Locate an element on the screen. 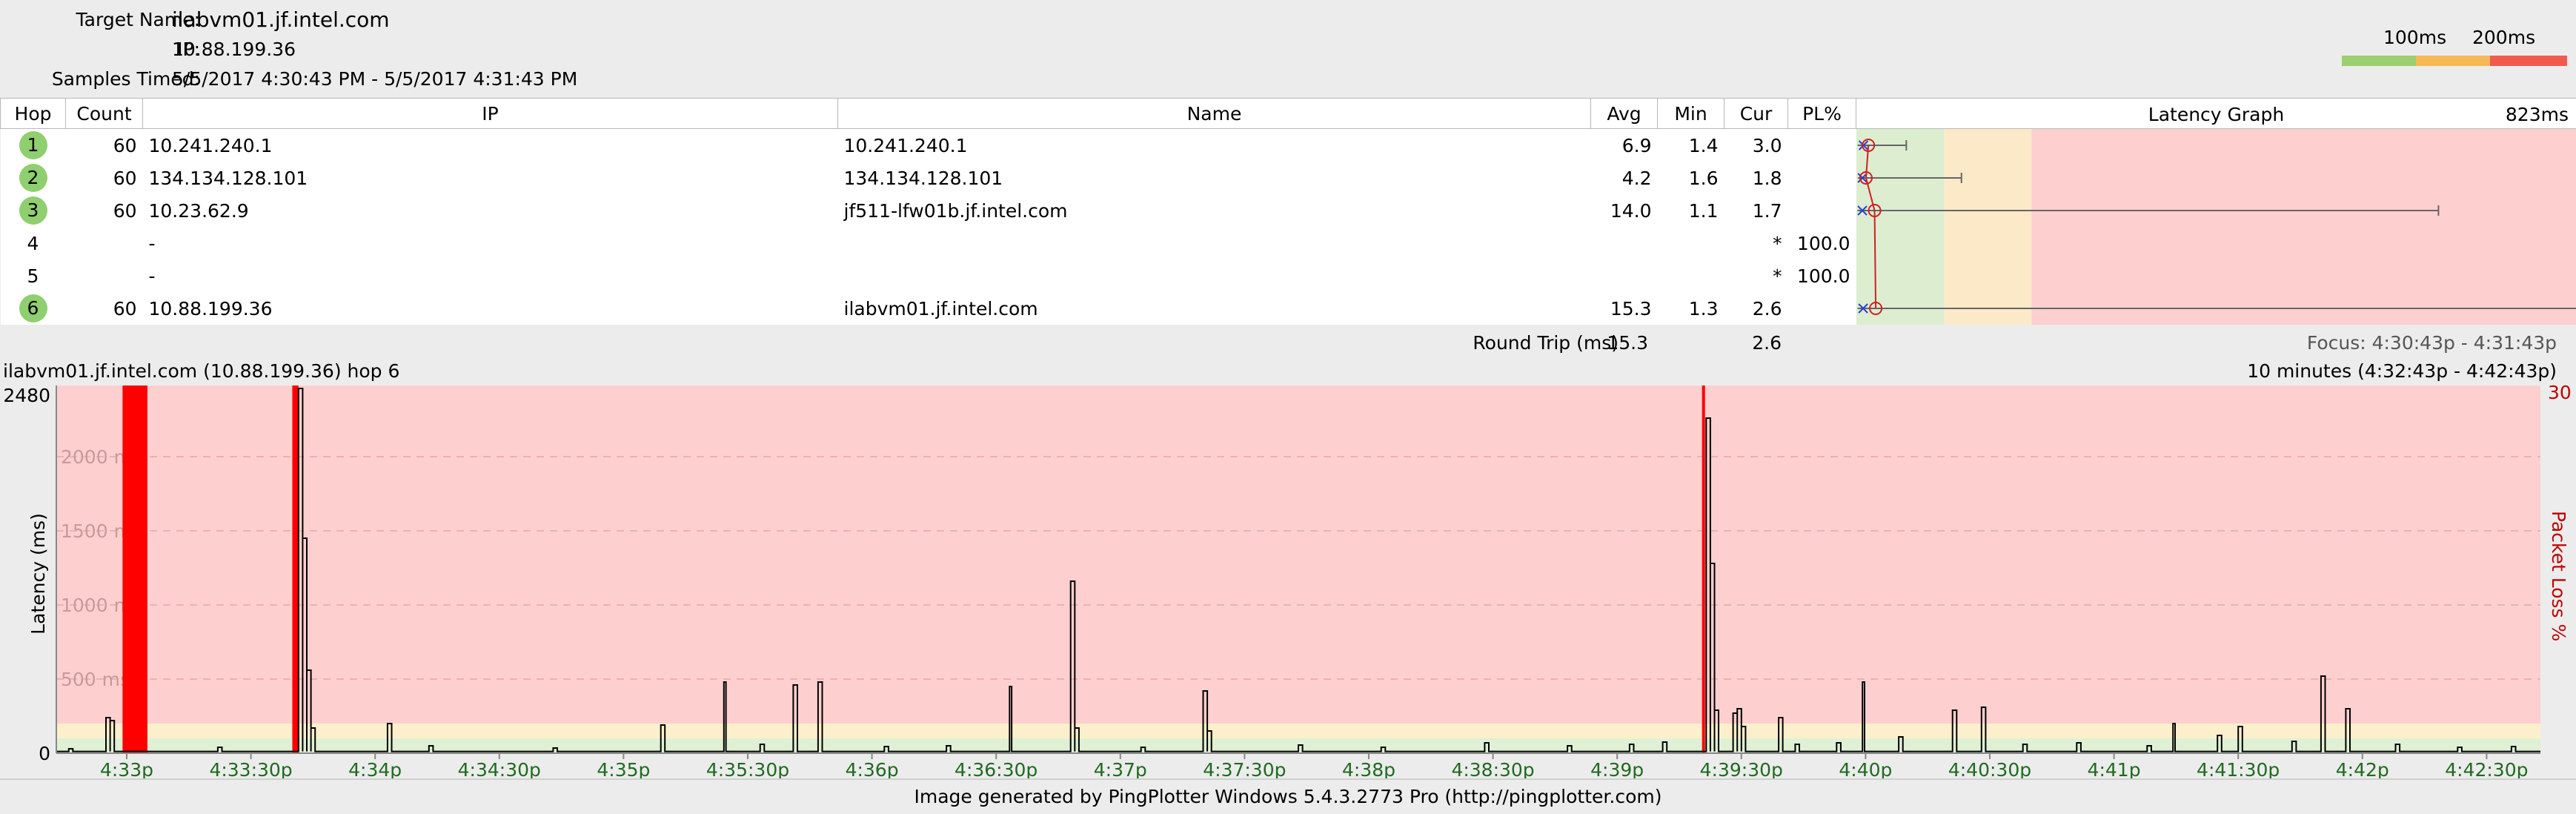  hop-min: 1.4 is located at coordinates (1691, 145).